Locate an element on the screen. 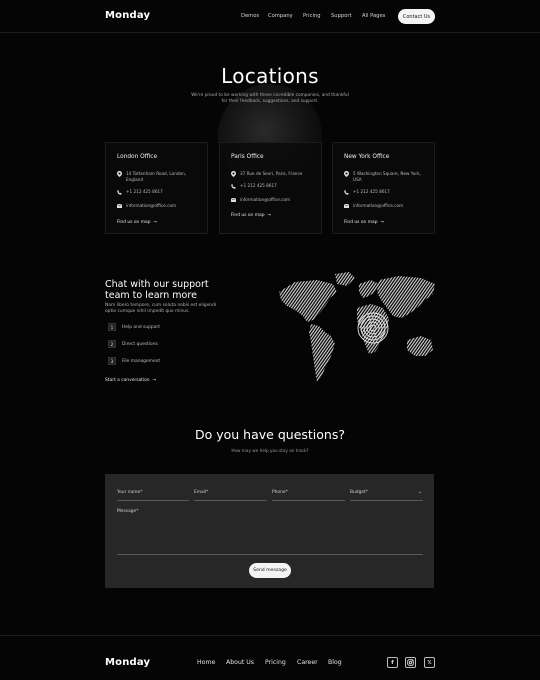 This screenshot has height=680, width=540. message-underline is located at coordinates (270, 554).